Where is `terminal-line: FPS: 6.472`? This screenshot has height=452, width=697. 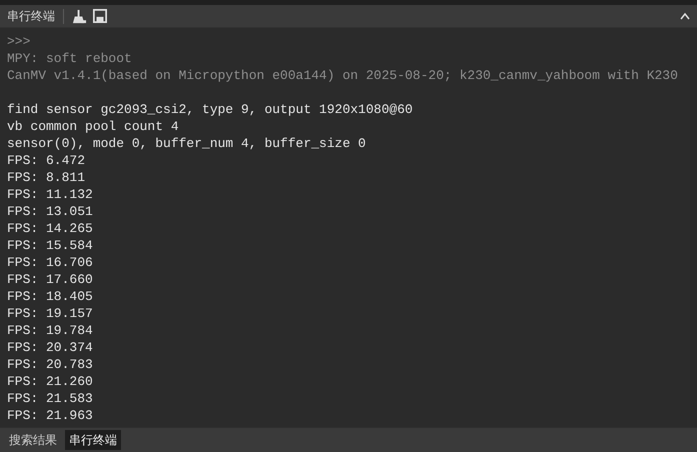 terminal-line: FPS: 6.472 is located at coordinates (46, 160).